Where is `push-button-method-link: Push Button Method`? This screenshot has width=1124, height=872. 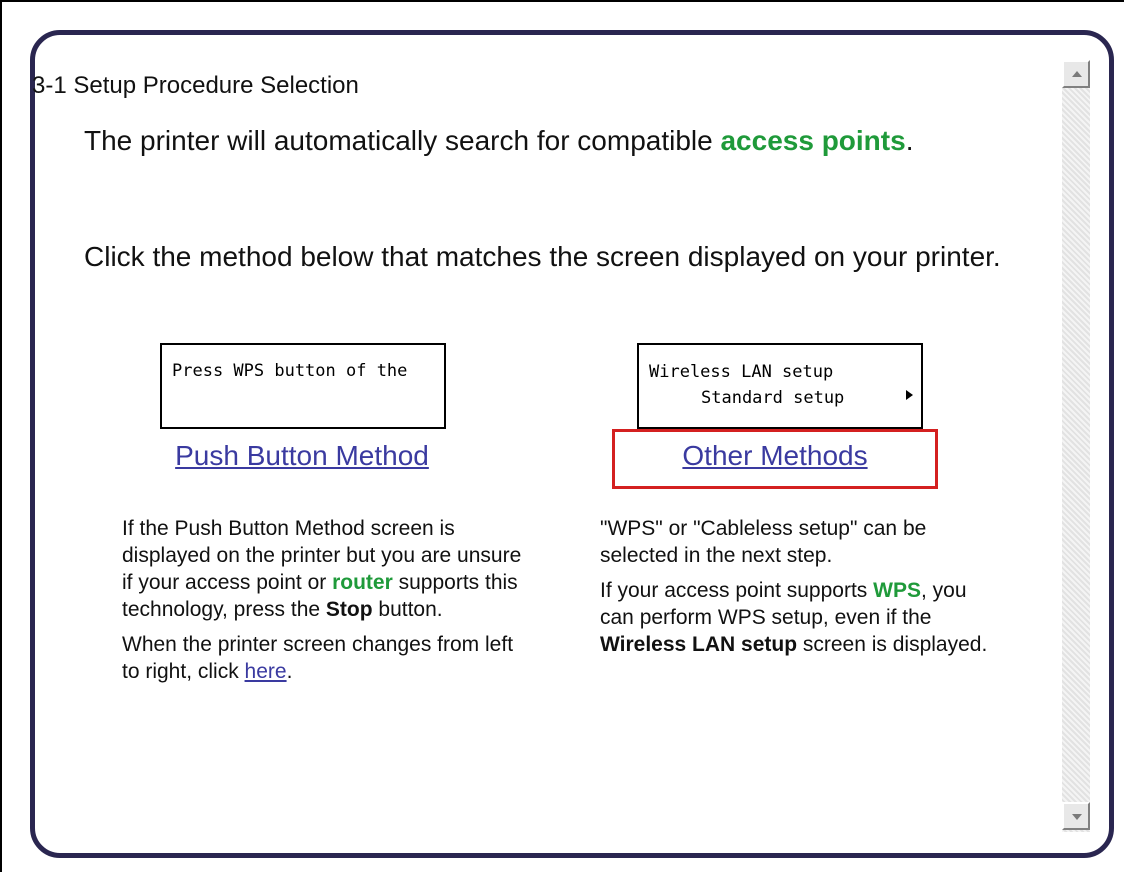 push-button-method-link: Push Button Method is located at coordinates (302, 456).